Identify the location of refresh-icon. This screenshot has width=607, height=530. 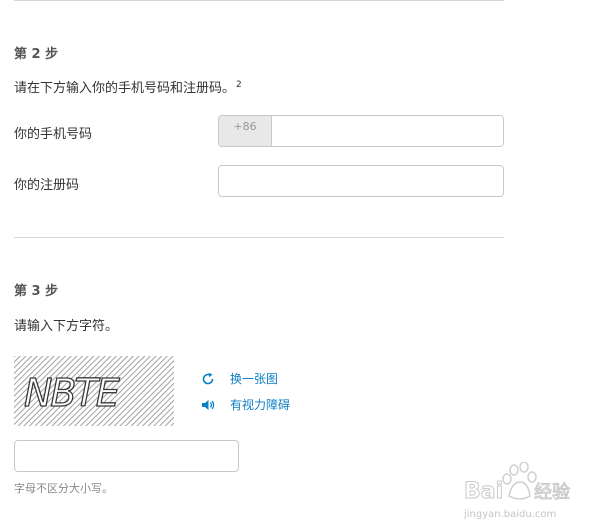
(208, 378).